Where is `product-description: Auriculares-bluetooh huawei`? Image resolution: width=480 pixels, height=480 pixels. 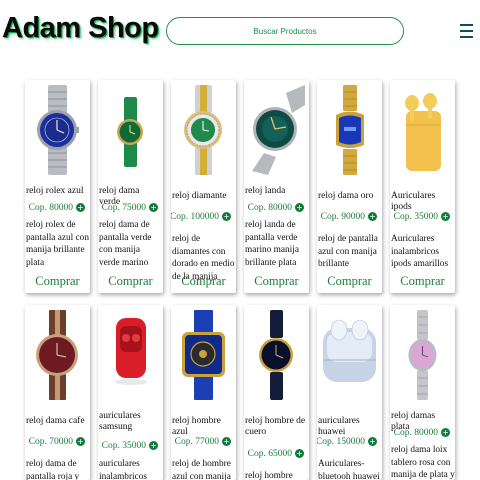
product-description: Auriculares-bluetooh huawei is located at coordinates (349, 469).